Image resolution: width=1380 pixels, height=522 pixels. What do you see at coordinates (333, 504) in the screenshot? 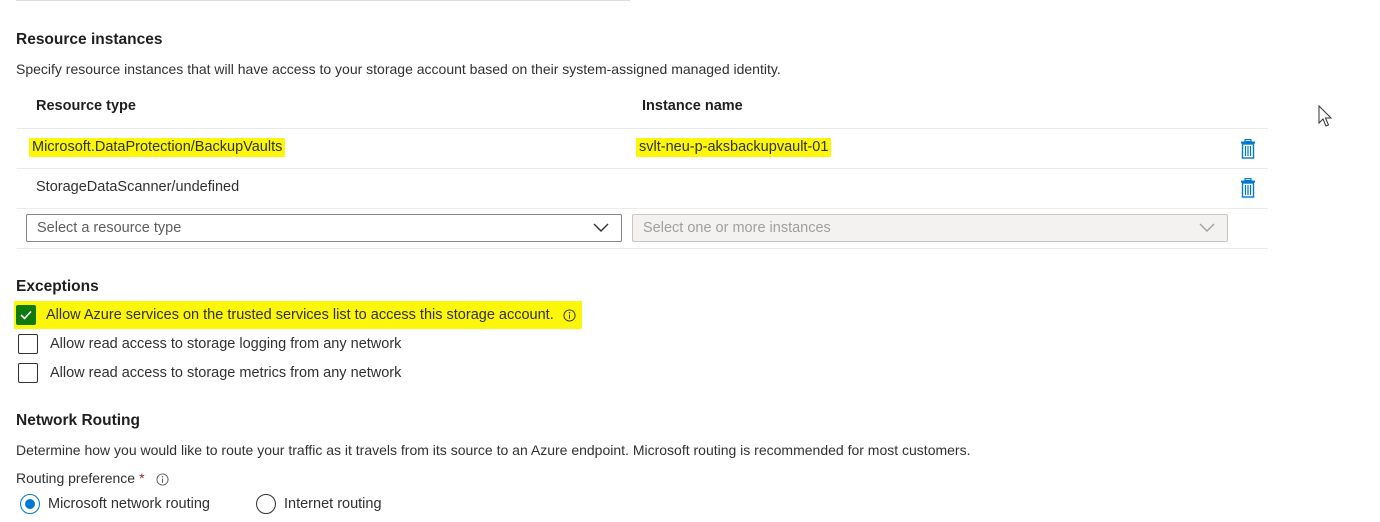
I see `internet-routing-label: Internet routing` at bounding box center [333, 504].